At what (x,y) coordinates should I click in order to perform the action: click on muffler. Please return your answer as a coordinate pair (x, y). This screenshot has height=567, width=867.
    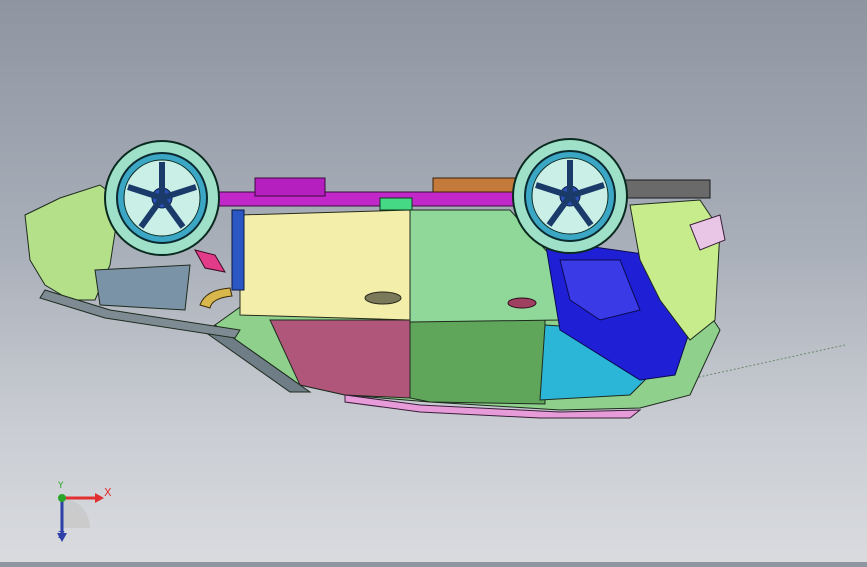
    Looking at the image, I should click on (475, 185).